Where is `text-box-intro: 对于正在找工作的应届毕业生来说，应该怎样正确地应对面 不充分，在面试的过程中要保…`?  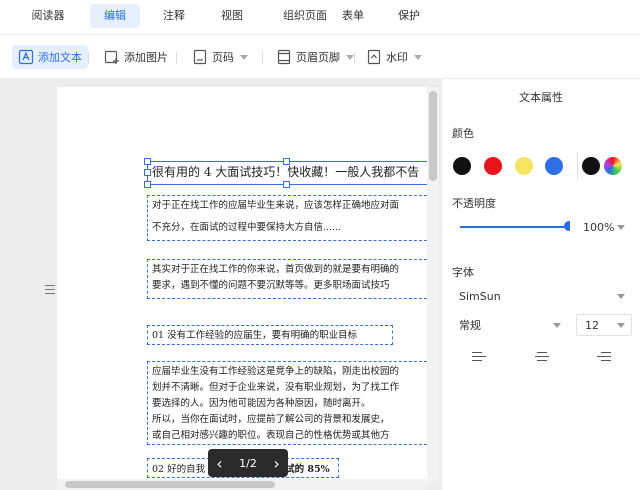 text-box-intro: 对于正在找工作的应届毕业生来说，应该怎样正确地应对面 不充分，在面试的过程中要保… is located at coordinates (287, 218).